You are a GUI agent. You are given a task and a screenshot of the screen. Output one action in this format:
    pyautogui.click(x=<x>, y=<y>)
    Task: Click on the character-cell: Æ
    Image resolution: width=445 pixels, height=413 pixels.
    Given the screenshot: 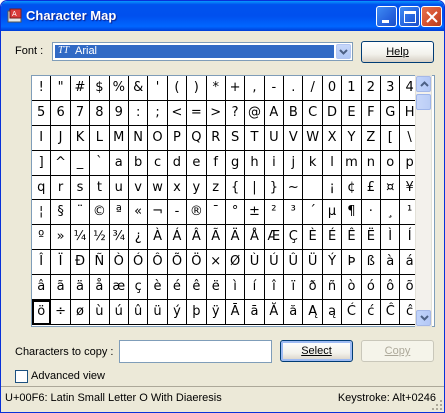 What is the action you would take?
    pyautogui.click(x=274, y=238)
    